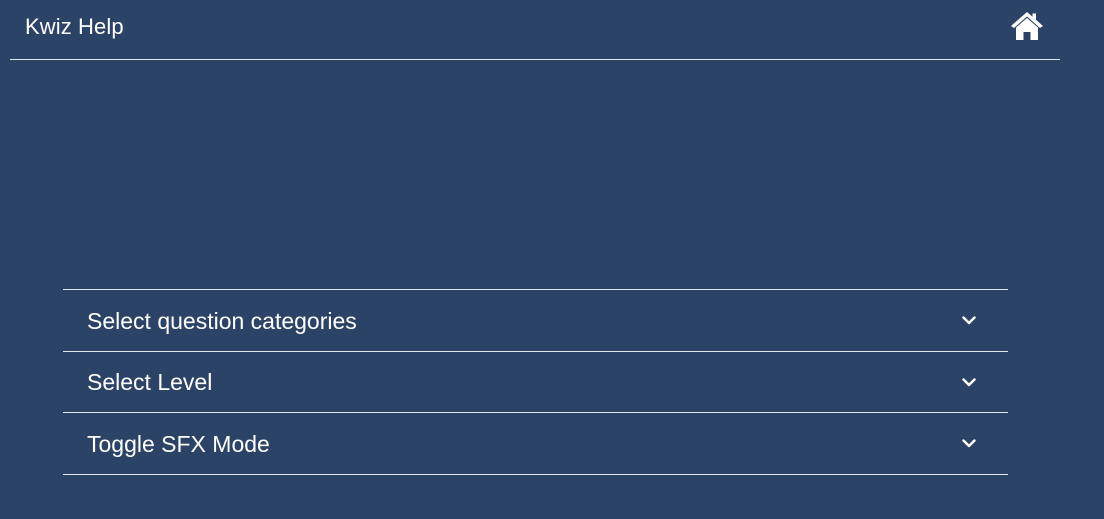  I want to click on page-title: Kwiz Help, so click(74, 26).